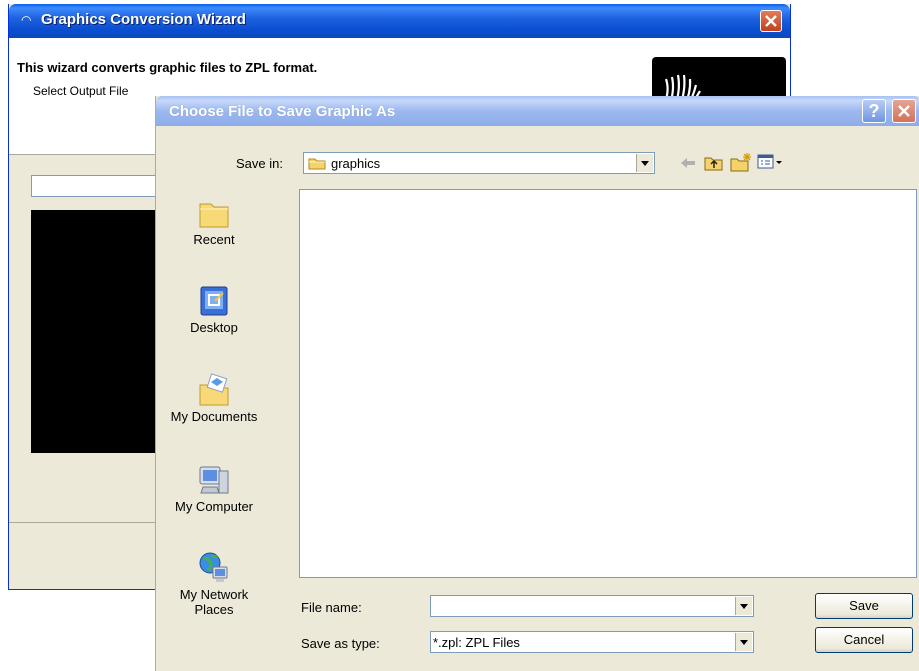 The height and width of the screenshot is (671, 919). What do you see at coordinates (688, 163) in the screenshot?
I see `back-icon` at bounding box center [688, 163].